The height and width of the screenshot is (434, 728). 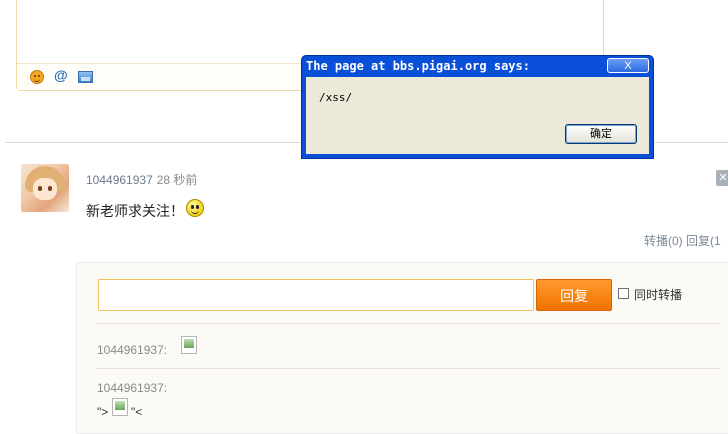 I want to click on image-icon, so click(x=85, y=77).